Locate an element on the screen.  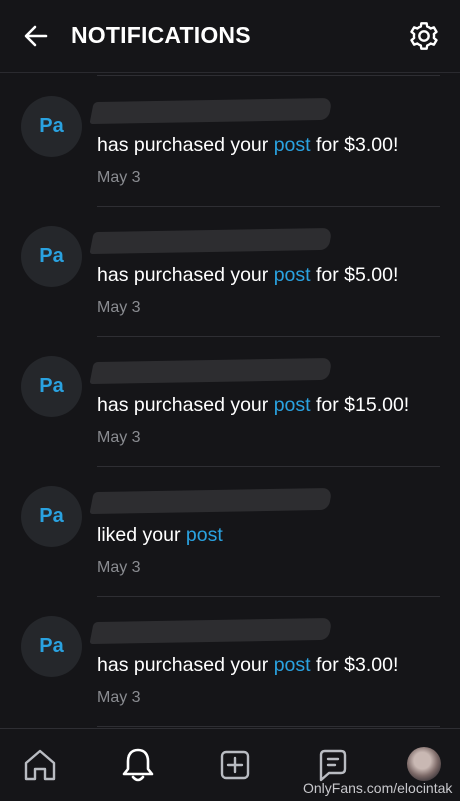
back-button is located at coordinates (36, 36).